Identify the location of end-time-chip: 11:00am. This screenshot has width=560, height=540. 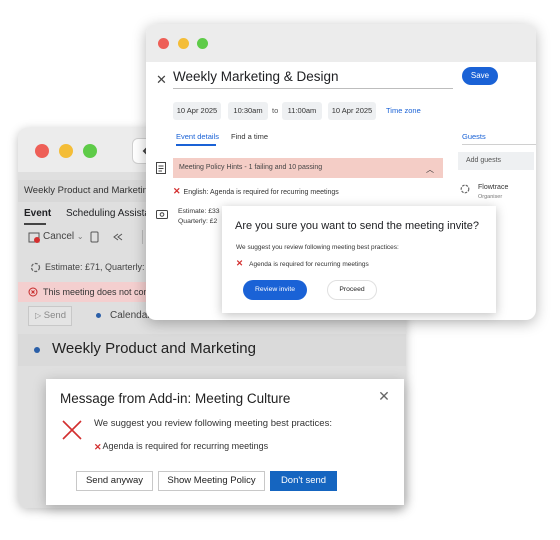
(302, 111).